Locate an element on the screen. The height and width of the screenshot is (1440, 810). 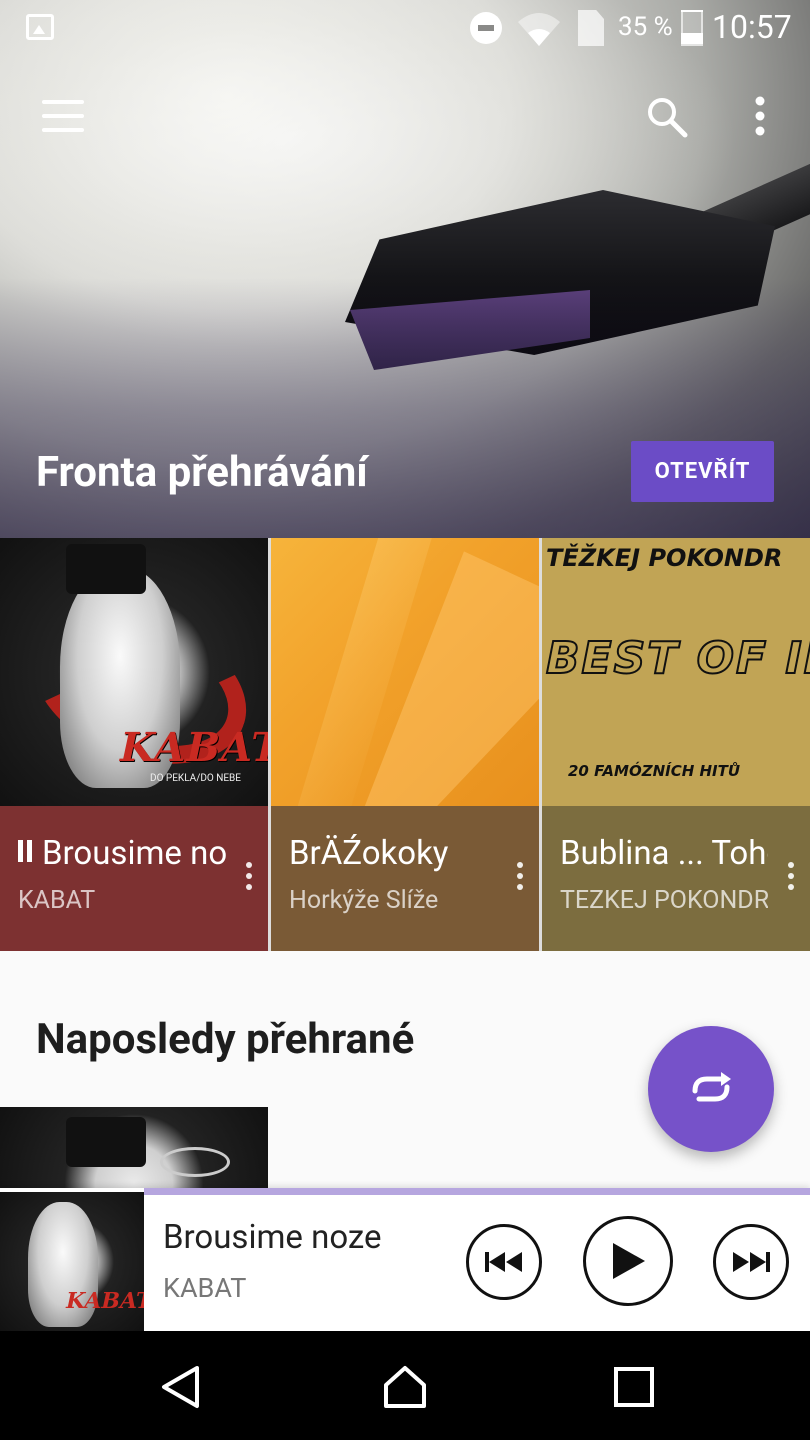
art-logo-subtext: DO PEKLA/DO NEBE is located at coordinates (195, 778).